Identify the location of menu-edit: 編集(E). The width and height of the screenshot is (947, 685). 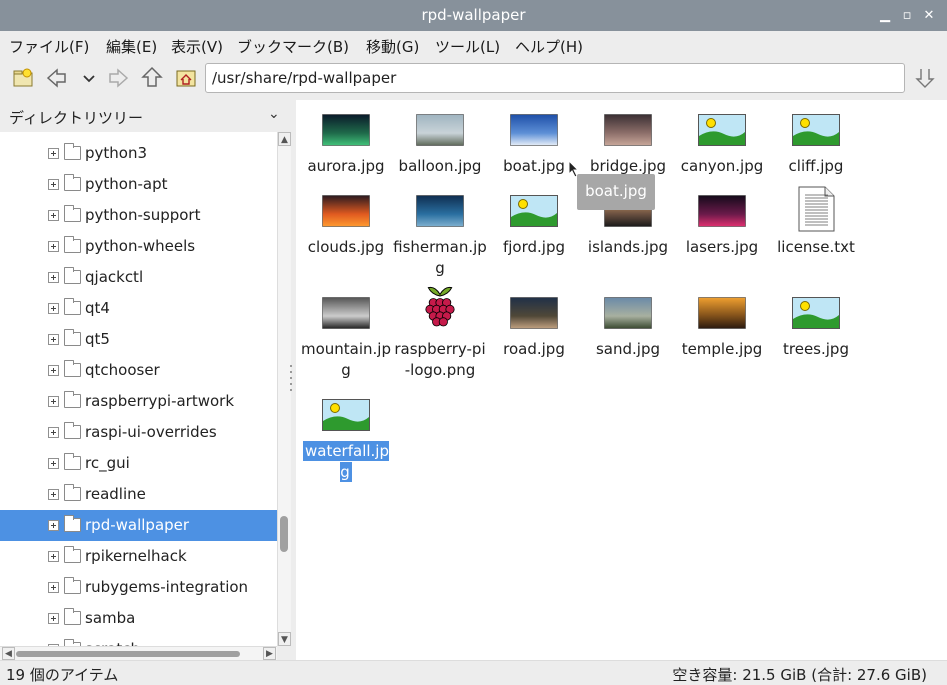
(131, 46).